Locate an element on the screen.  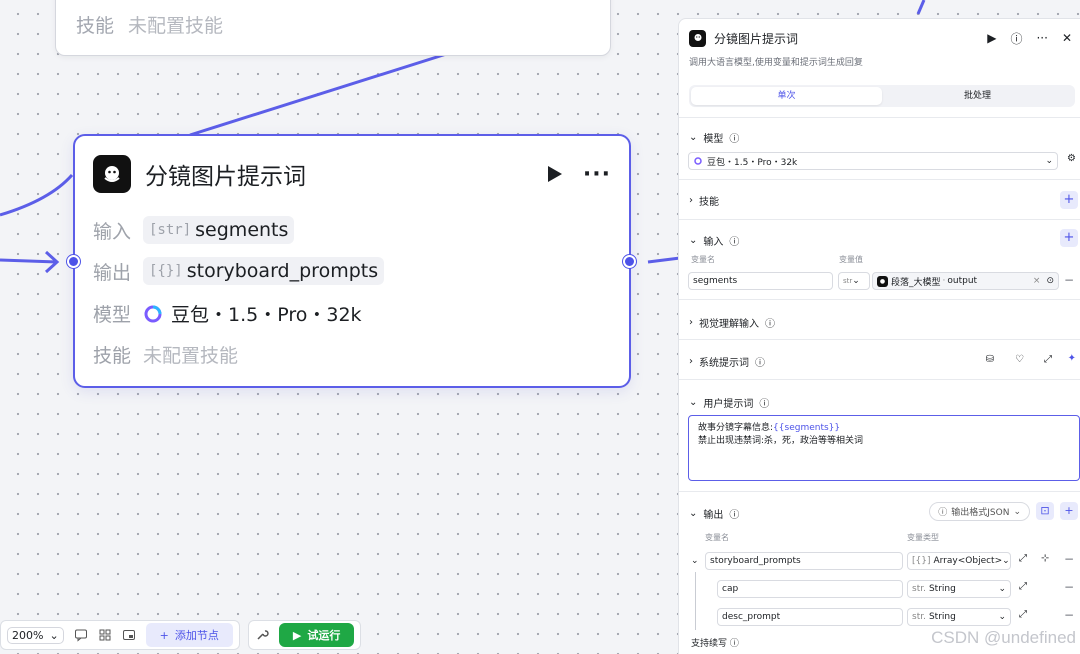
comment-icon is located at coordinates (81, 635).